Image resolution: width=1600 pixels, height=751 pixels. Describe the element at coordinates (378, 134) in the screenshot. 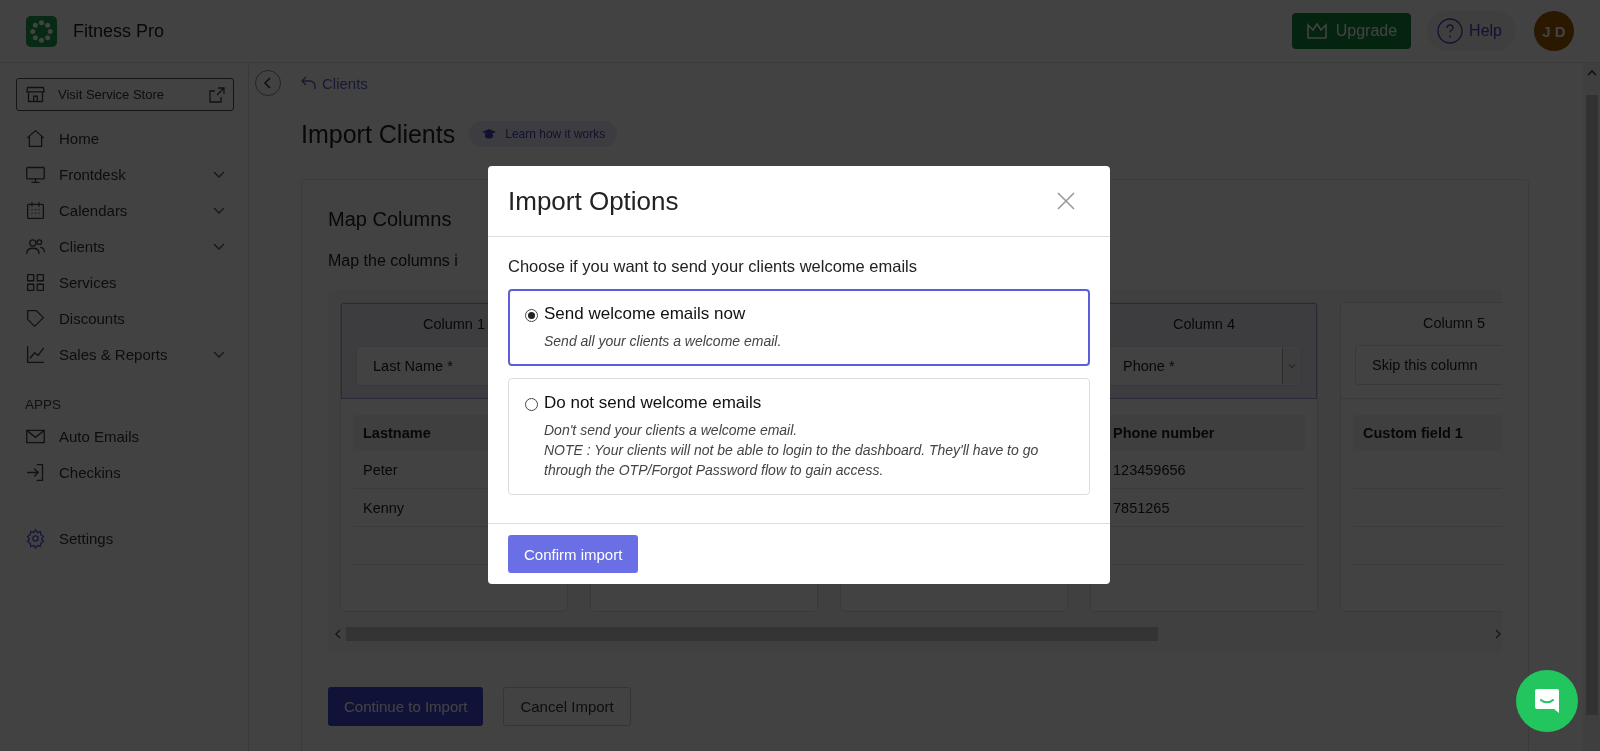

I see `page-title: Import Clients` at that location.